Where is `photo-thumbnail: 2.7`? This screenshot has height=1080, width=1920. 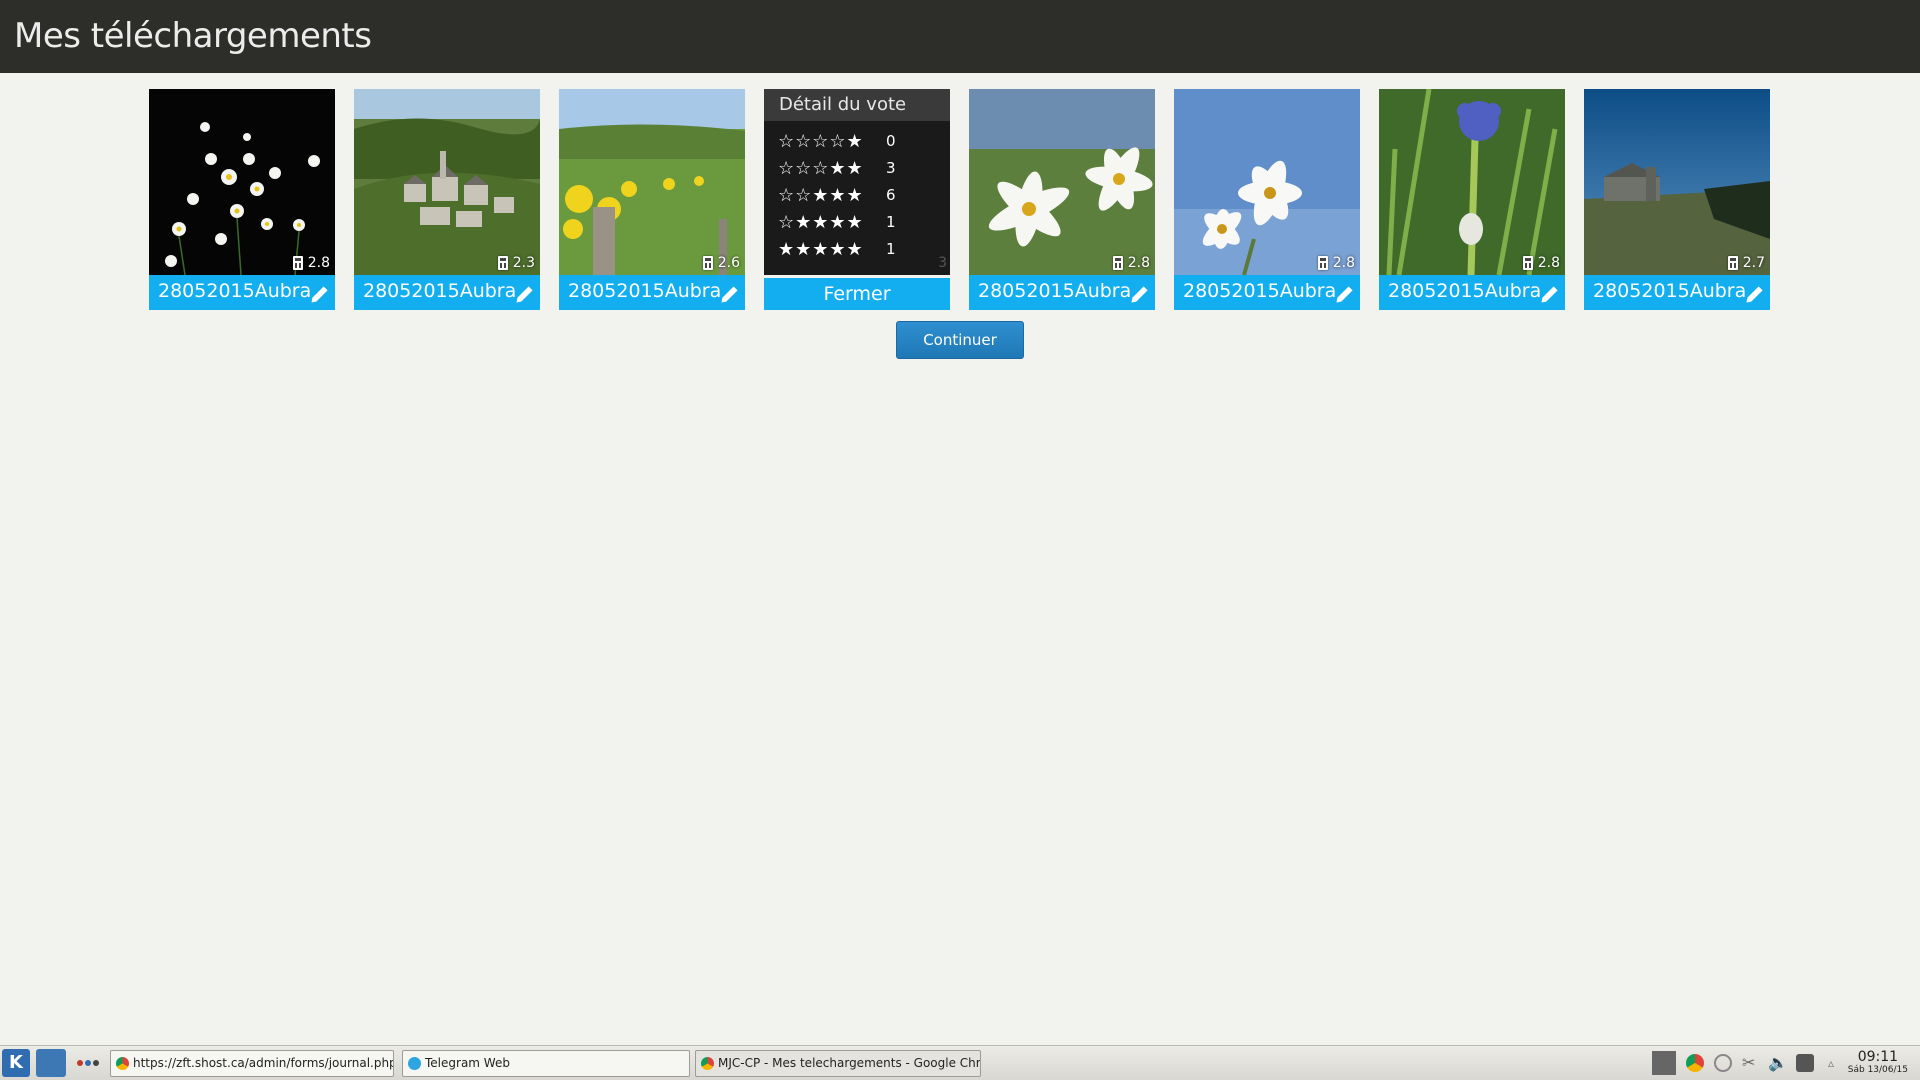 photo-thumbnail: 2.7 is located at coordinates (1677, 182).